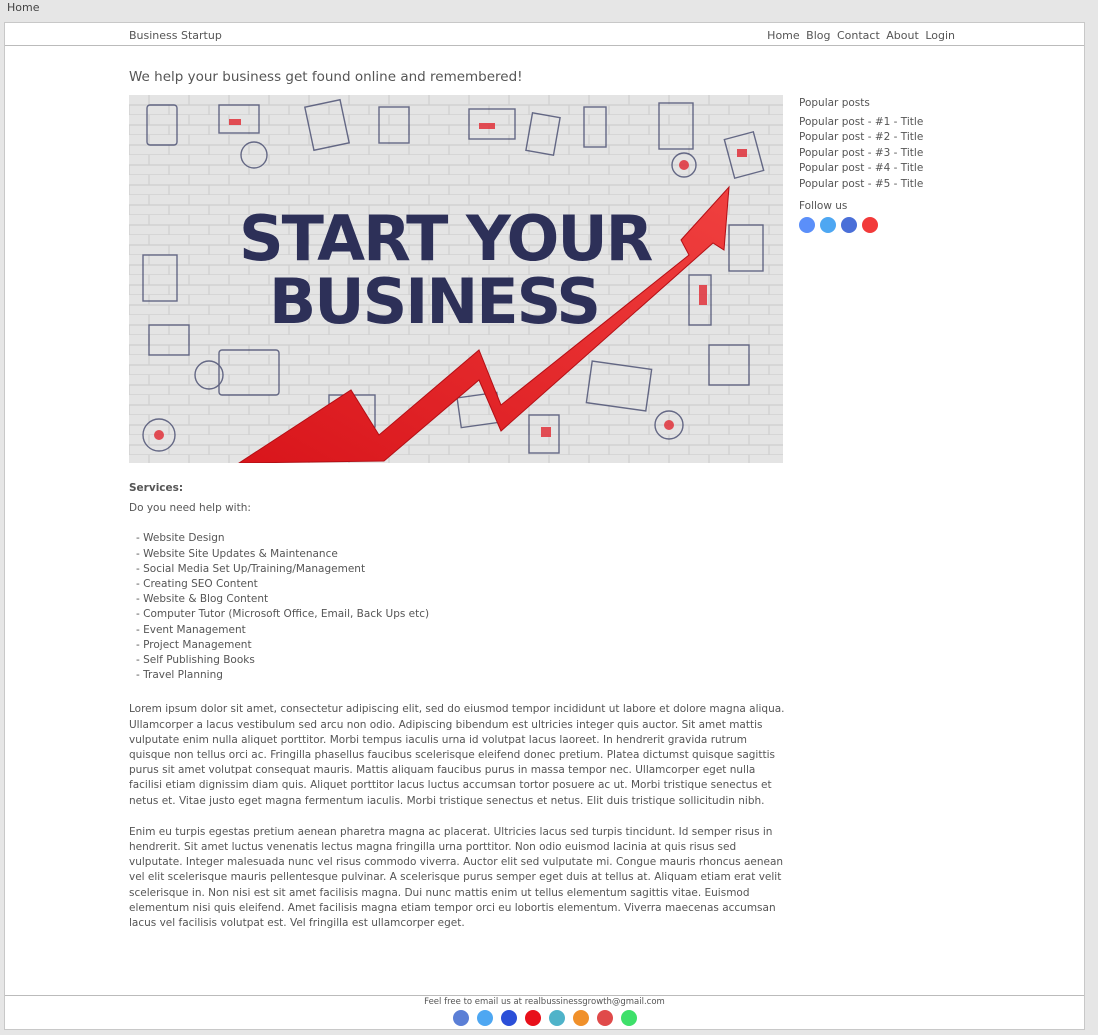 The width and height of the screenshot is (1098, 1035). What do you see at coordinates (861, 184) in the screenshot?
I see `popular-post-link: Popular post - #5 - Title` at bounding box center [861, 184].